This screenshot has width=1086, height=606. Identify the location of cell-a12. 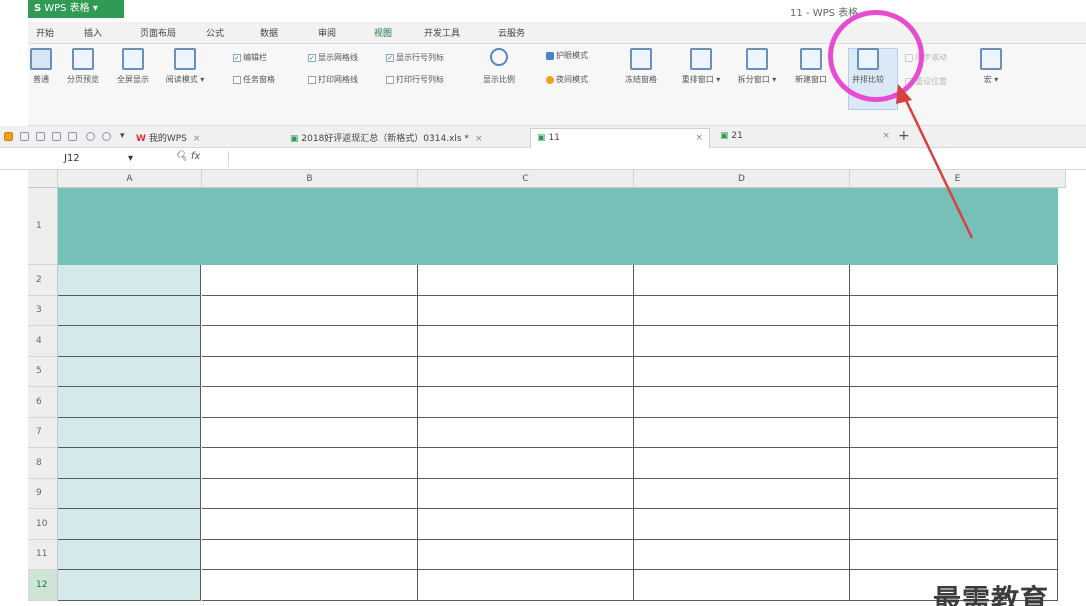
(129, 585).